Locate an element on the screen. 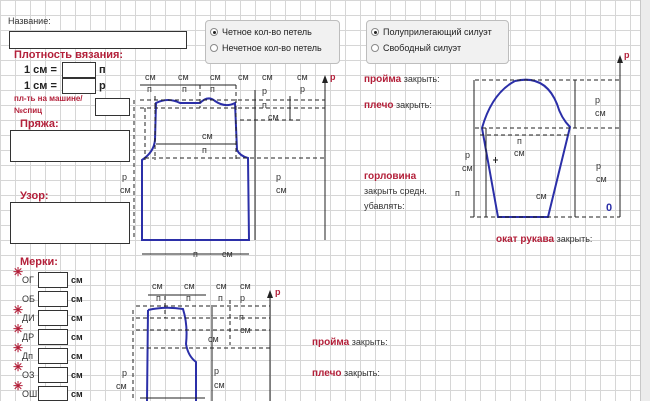 The height and width of the screenshot is (401, 650). armhole-row-front: пройма закрыть: is located at coordinates (350, 342).